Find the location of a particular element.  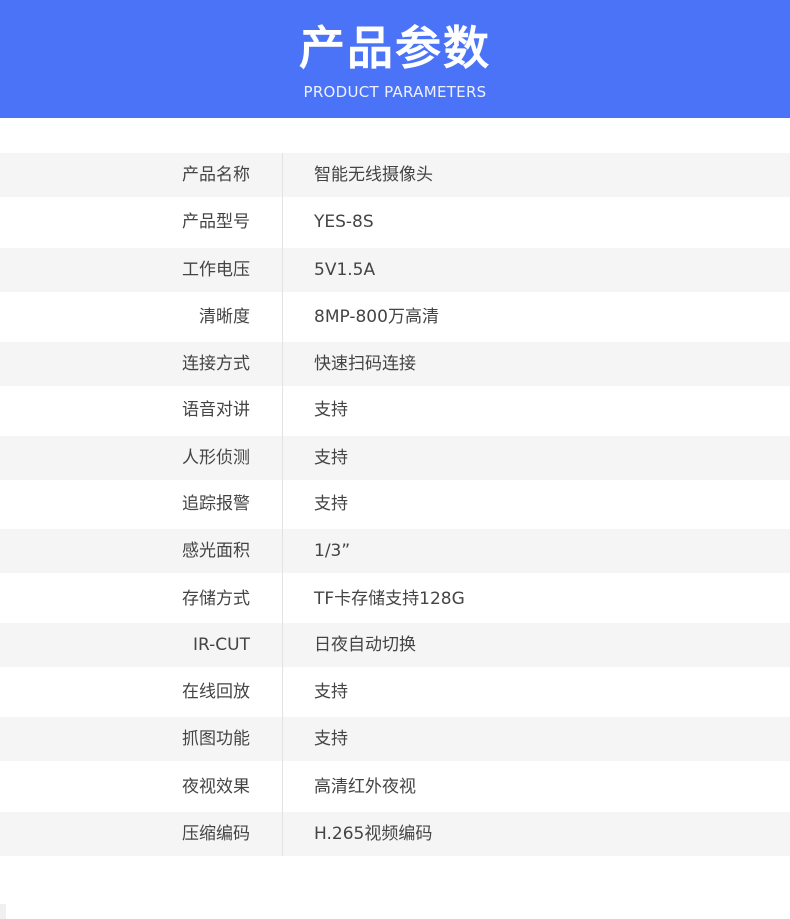

param-row: 产品名称 智能无线摄像头 is located at coordinates (395, 175).